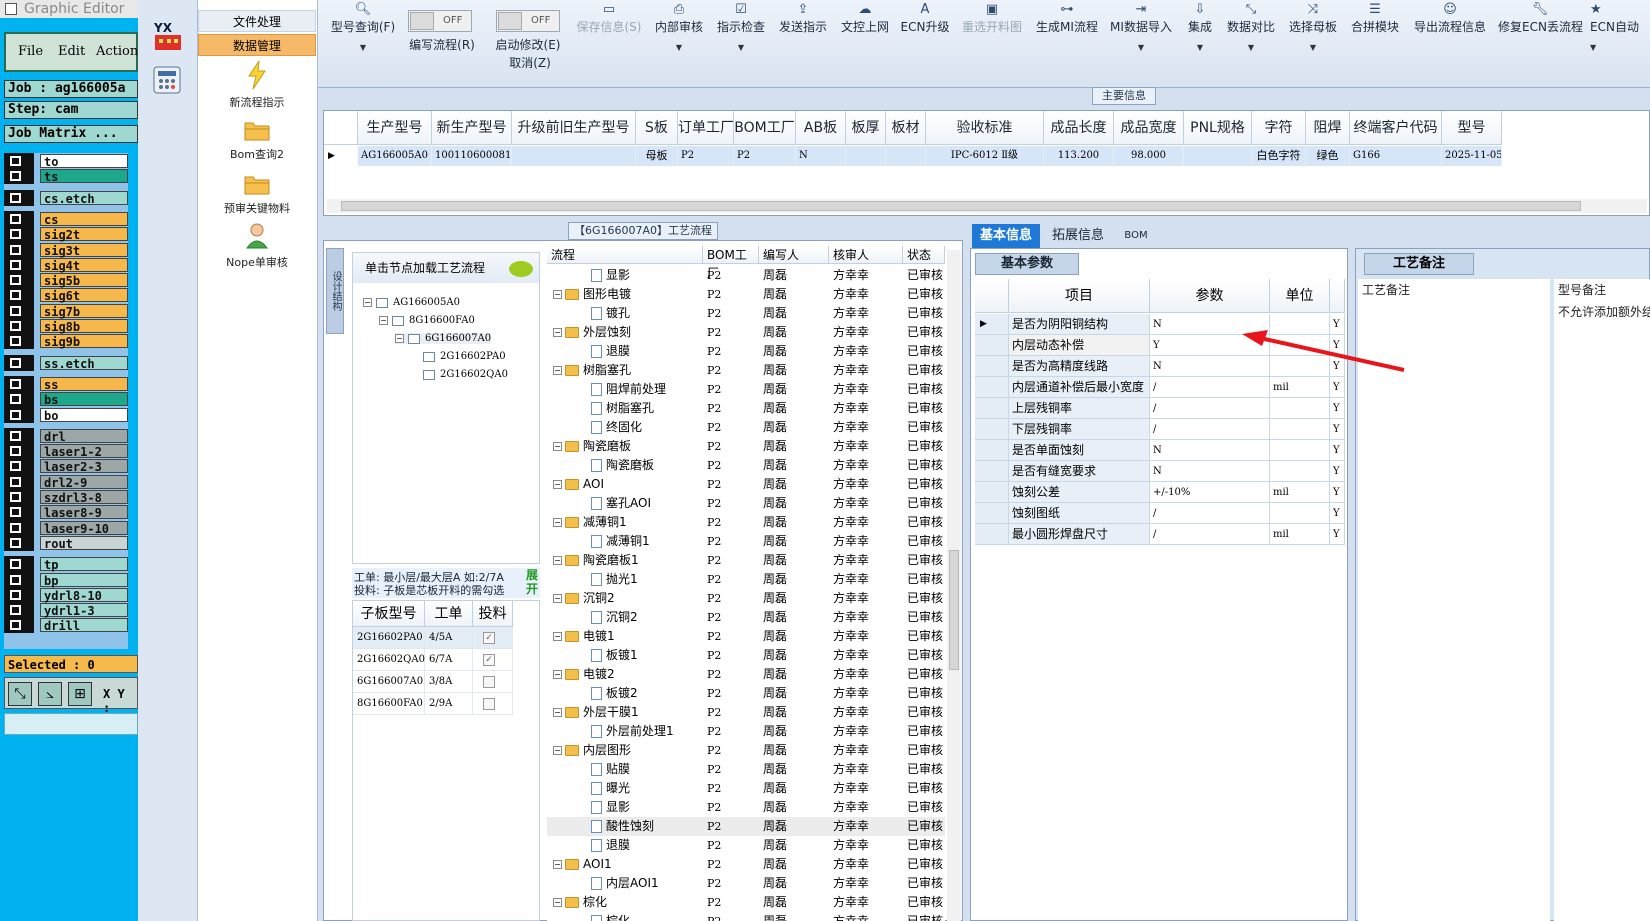  Describe the element at coordinates (389, 682) in the screenshot. I see `sub-board-model: 6G166007A0` at that location.